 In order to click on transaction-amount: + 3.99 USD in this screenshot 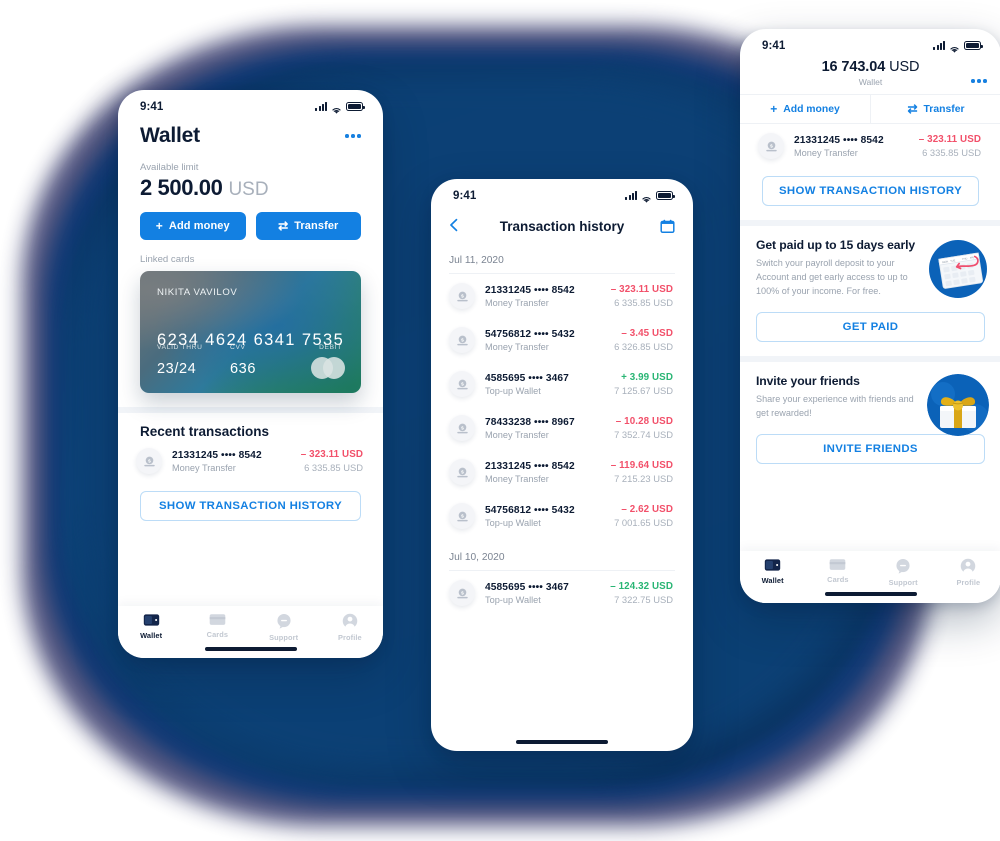, I will do `click(647, 377)`.